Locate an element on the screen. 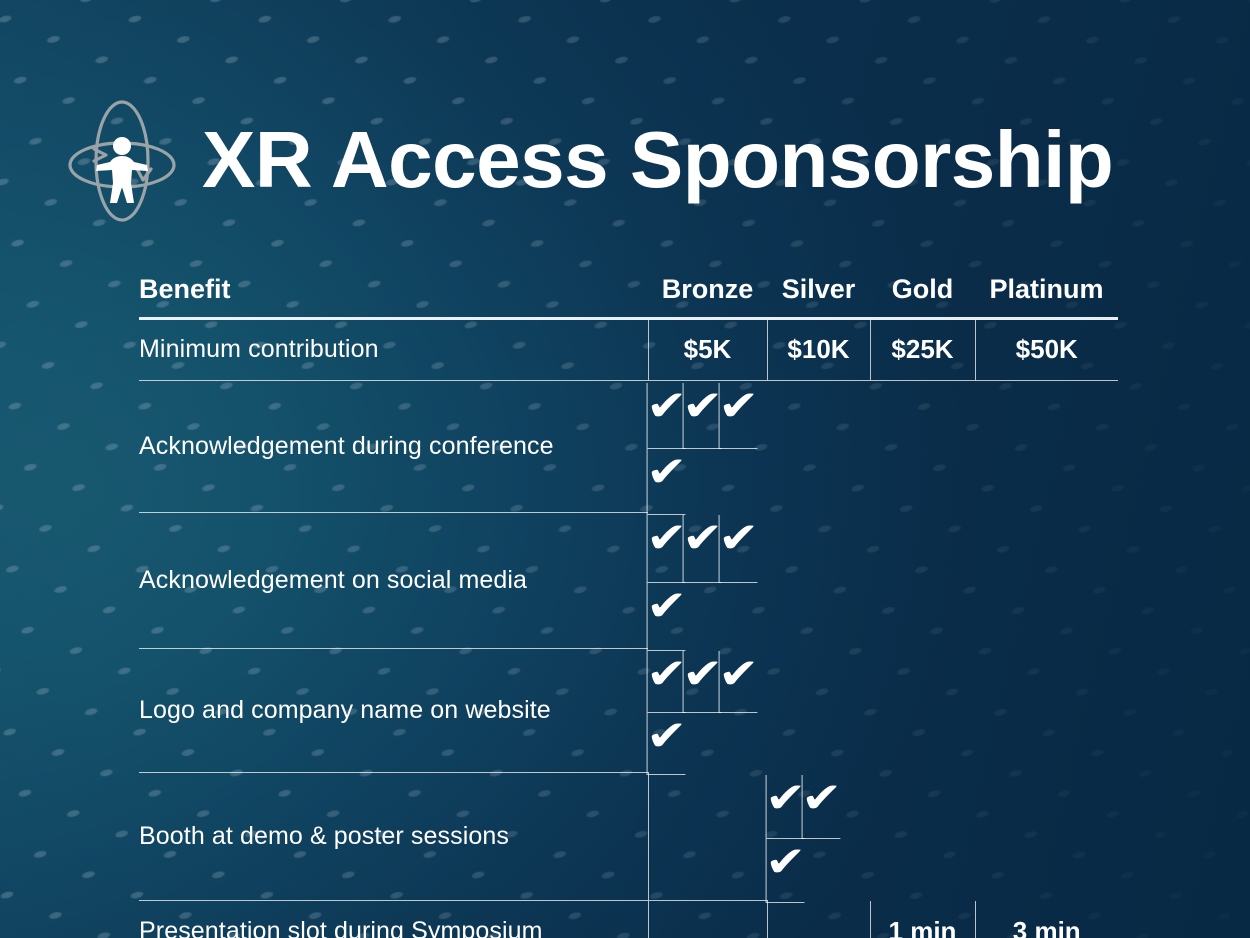 This screenshot has width=1250, height=938. table-header: Benefit Bronze Silver Gold Platinum is located at coordinates (628, 291).